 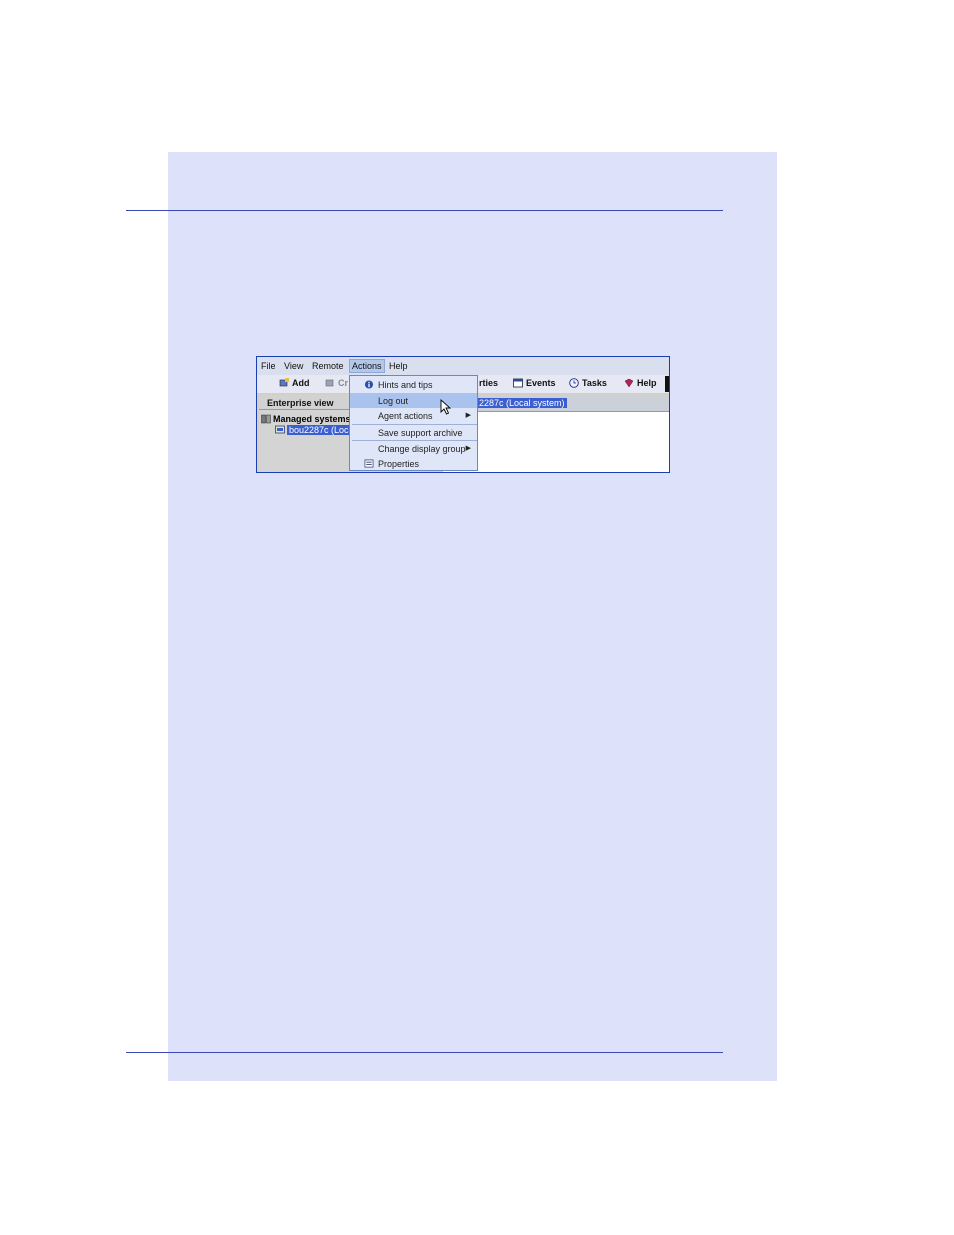 What do you see at coordinates (446, 407) in the screenshot?
I see `mouse-pointer-icon` at bounding box center [446, 407].